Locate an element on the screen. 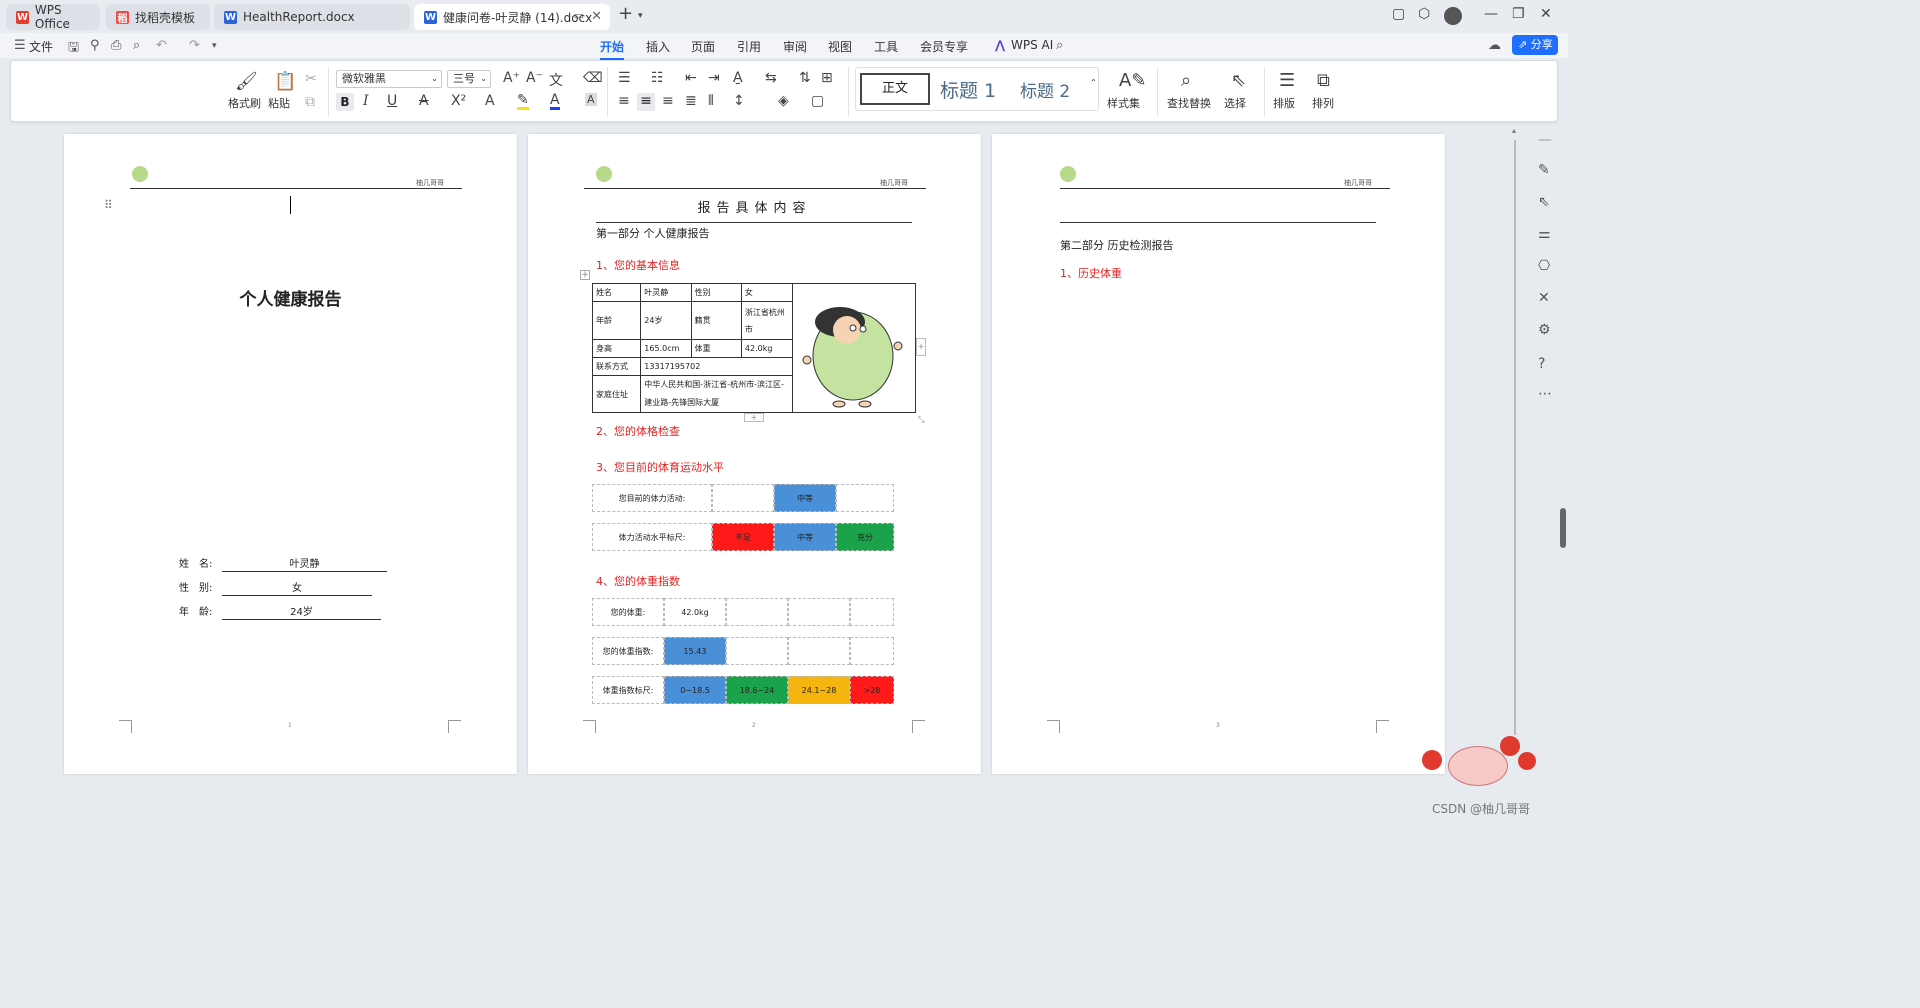  monitor-icon: ▭ is located at coordinates (579, 15).